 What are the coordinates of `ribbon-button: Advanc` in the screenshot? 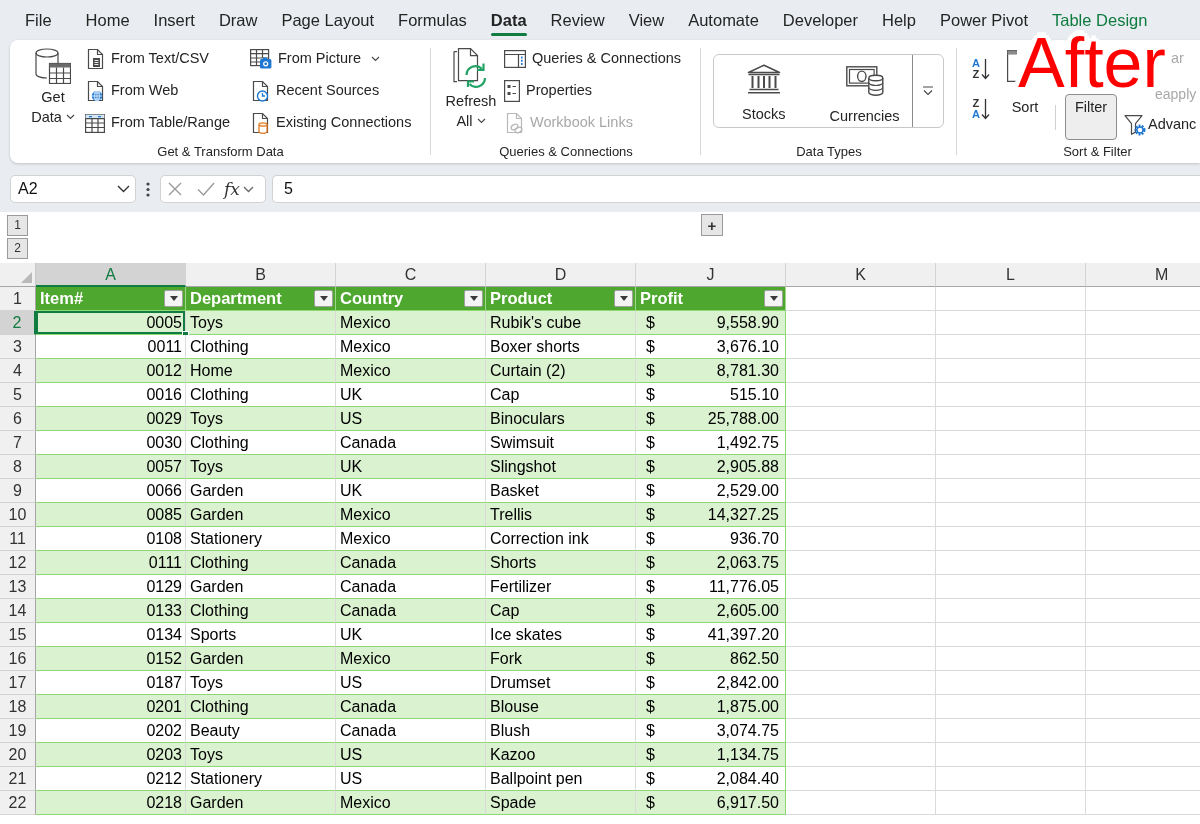 It's located at (1160, 125).